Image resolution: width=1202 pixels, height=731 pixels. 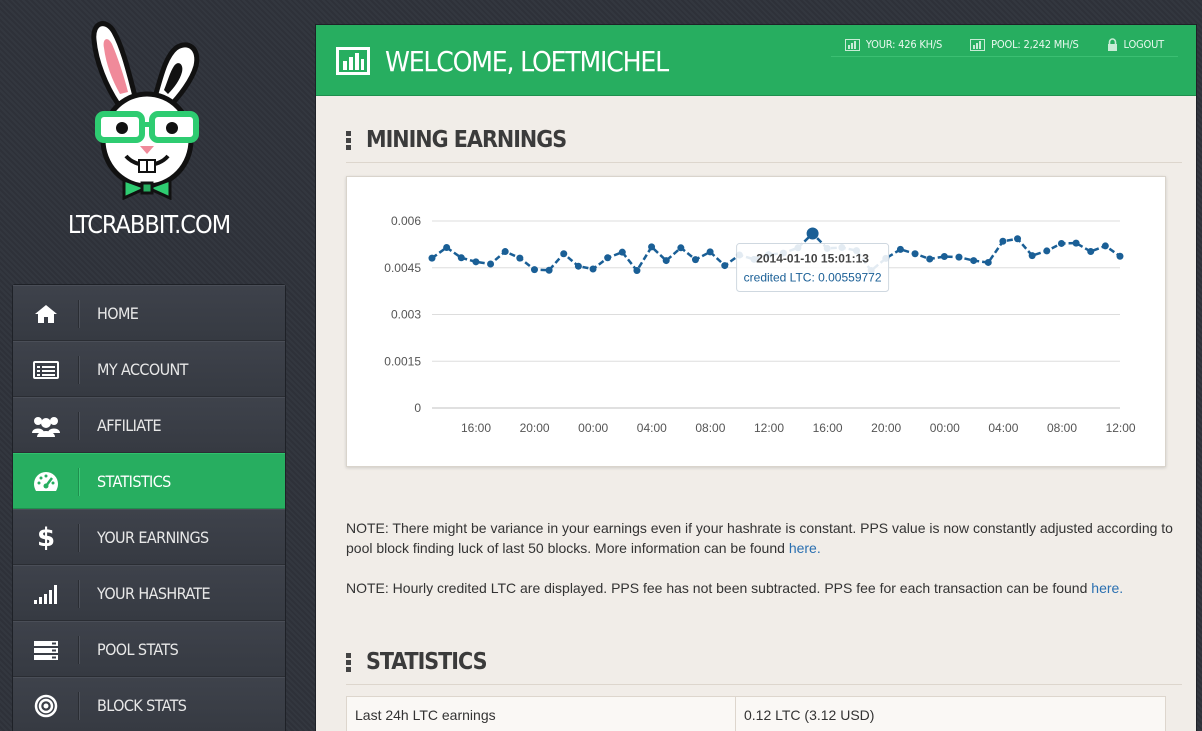 I want to click on nav-item-pool-stats: POOL STATS, so click(x=149, y=649).